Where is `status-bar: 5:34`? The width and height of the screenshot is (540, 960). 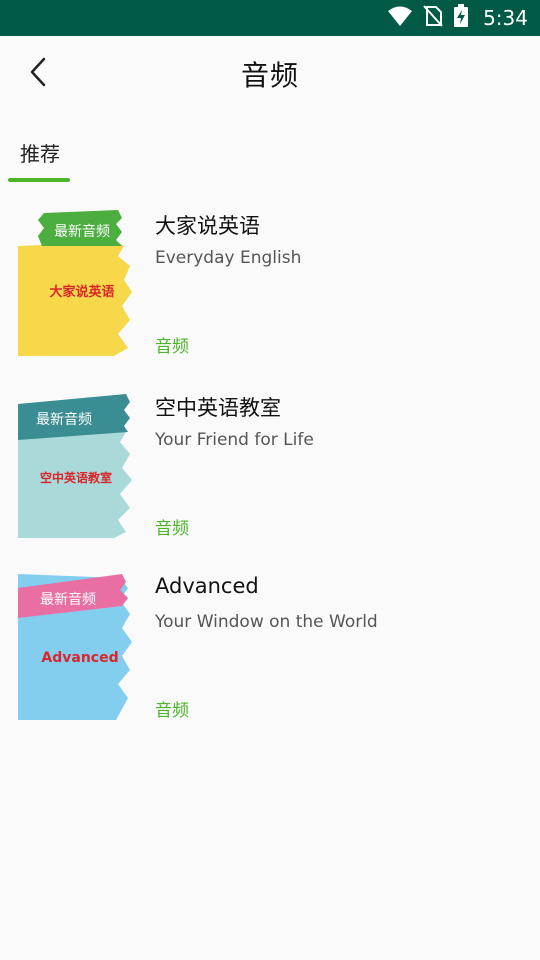 status-bar: 5:34 is located at coordinates (270, 18).